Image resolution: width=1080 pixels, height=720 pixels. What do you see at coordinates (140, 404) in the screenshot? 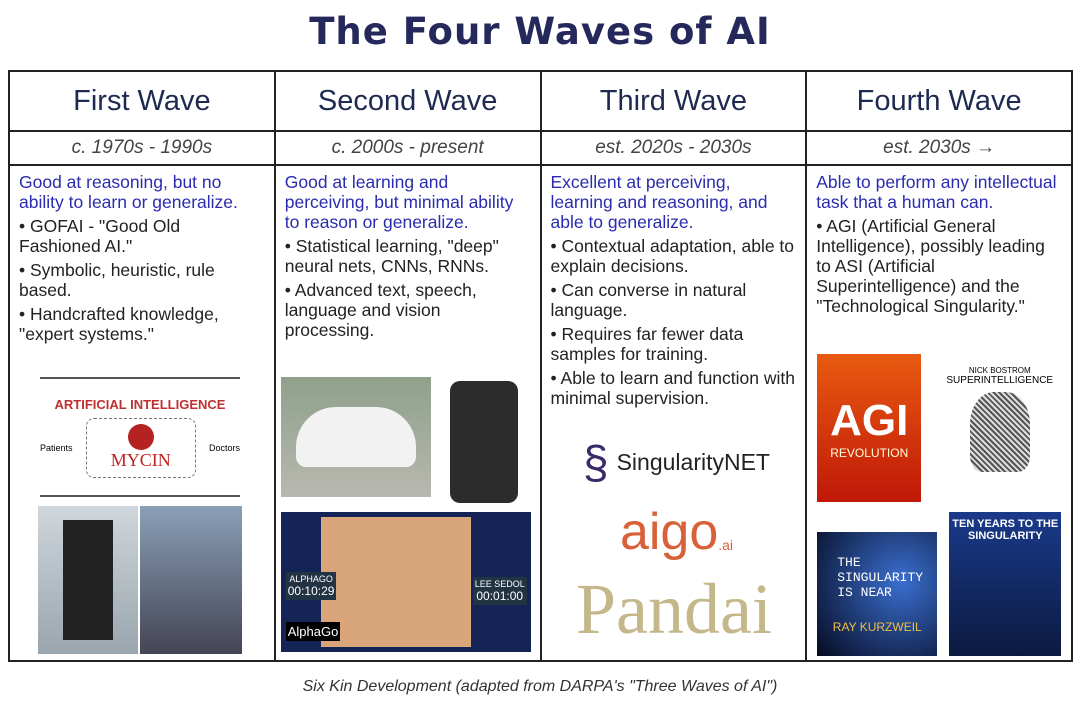
I see `mycin-heading: ARTIFICIAL INTELLIGENCE` at bounding box center [140, 404].